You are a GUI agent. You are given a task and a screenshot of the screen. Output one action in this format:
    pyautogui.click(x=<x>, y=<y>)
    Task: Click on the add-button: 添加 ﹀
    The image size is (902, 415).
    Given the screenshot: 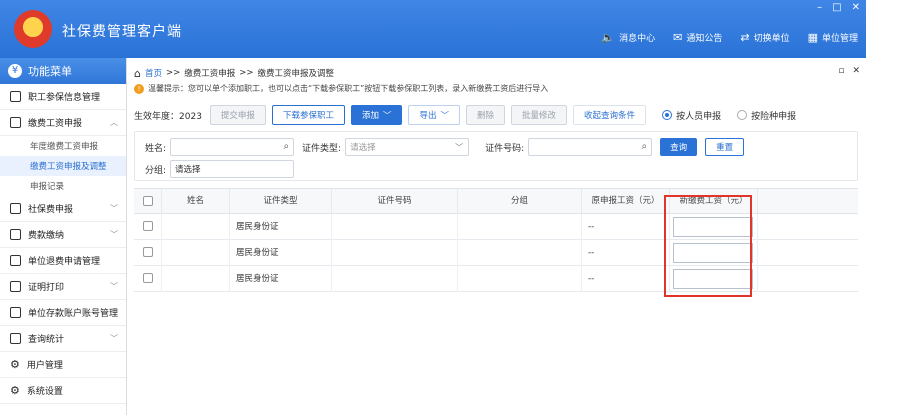 What is the action you would take?
    pyautogui.click(x=376, y=115)
    